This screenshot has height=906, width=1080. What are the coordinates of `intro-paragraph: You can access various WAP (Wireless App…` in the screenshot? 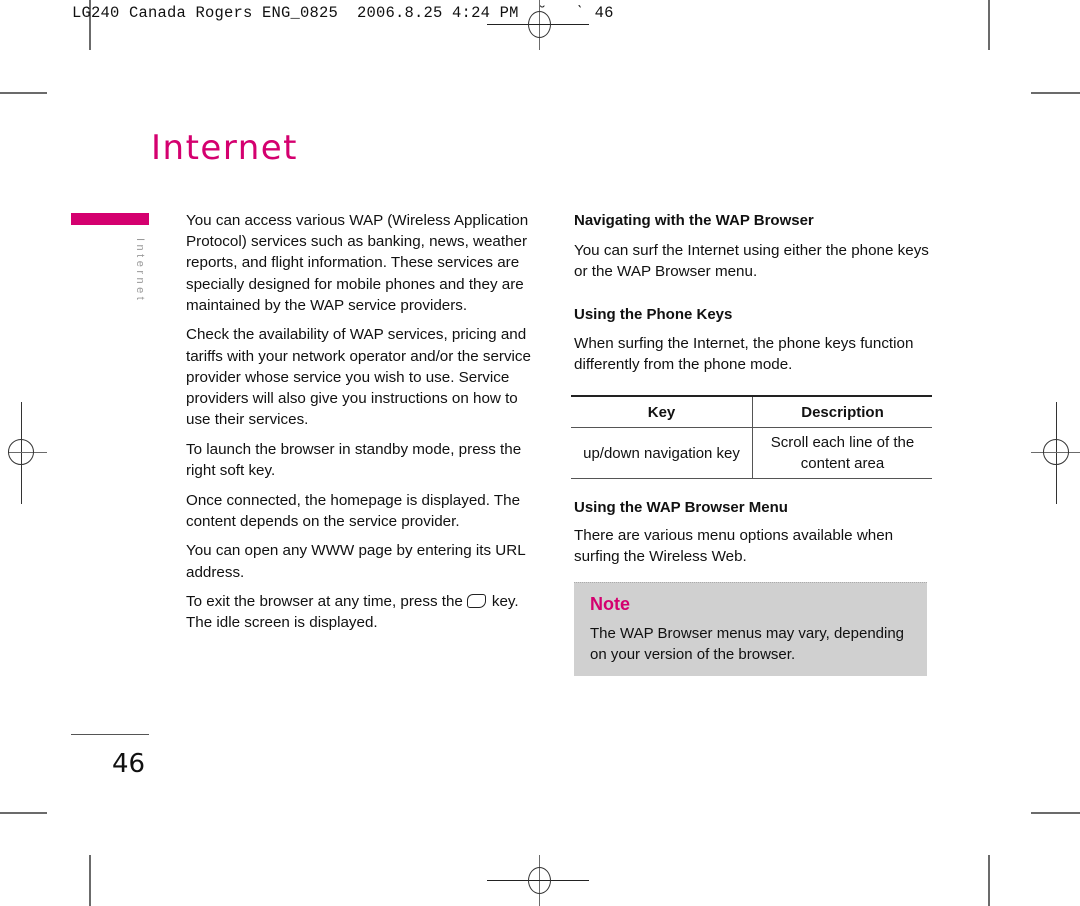 It's located at (357, 263).